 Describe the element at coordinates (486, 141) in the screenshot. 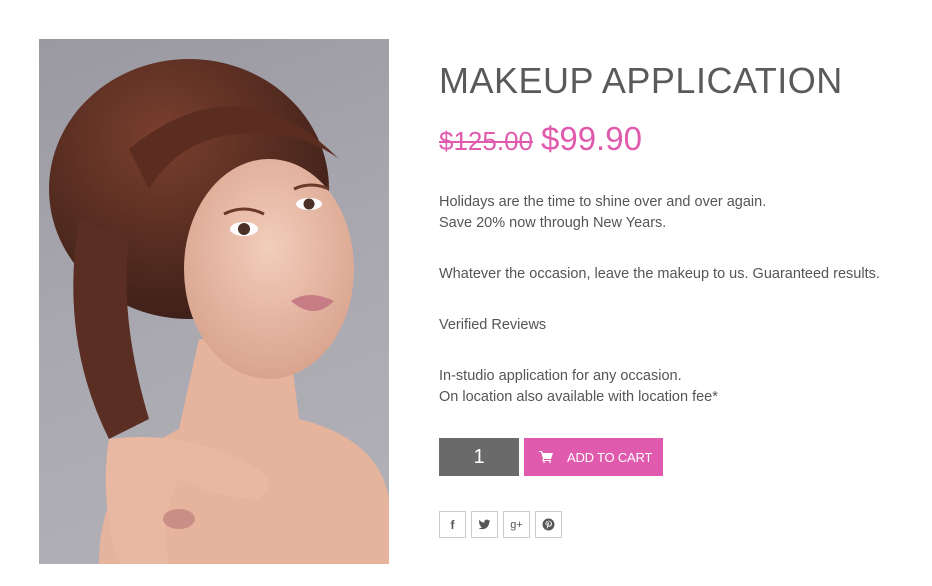

I see `old-price: $125.00` at that location.